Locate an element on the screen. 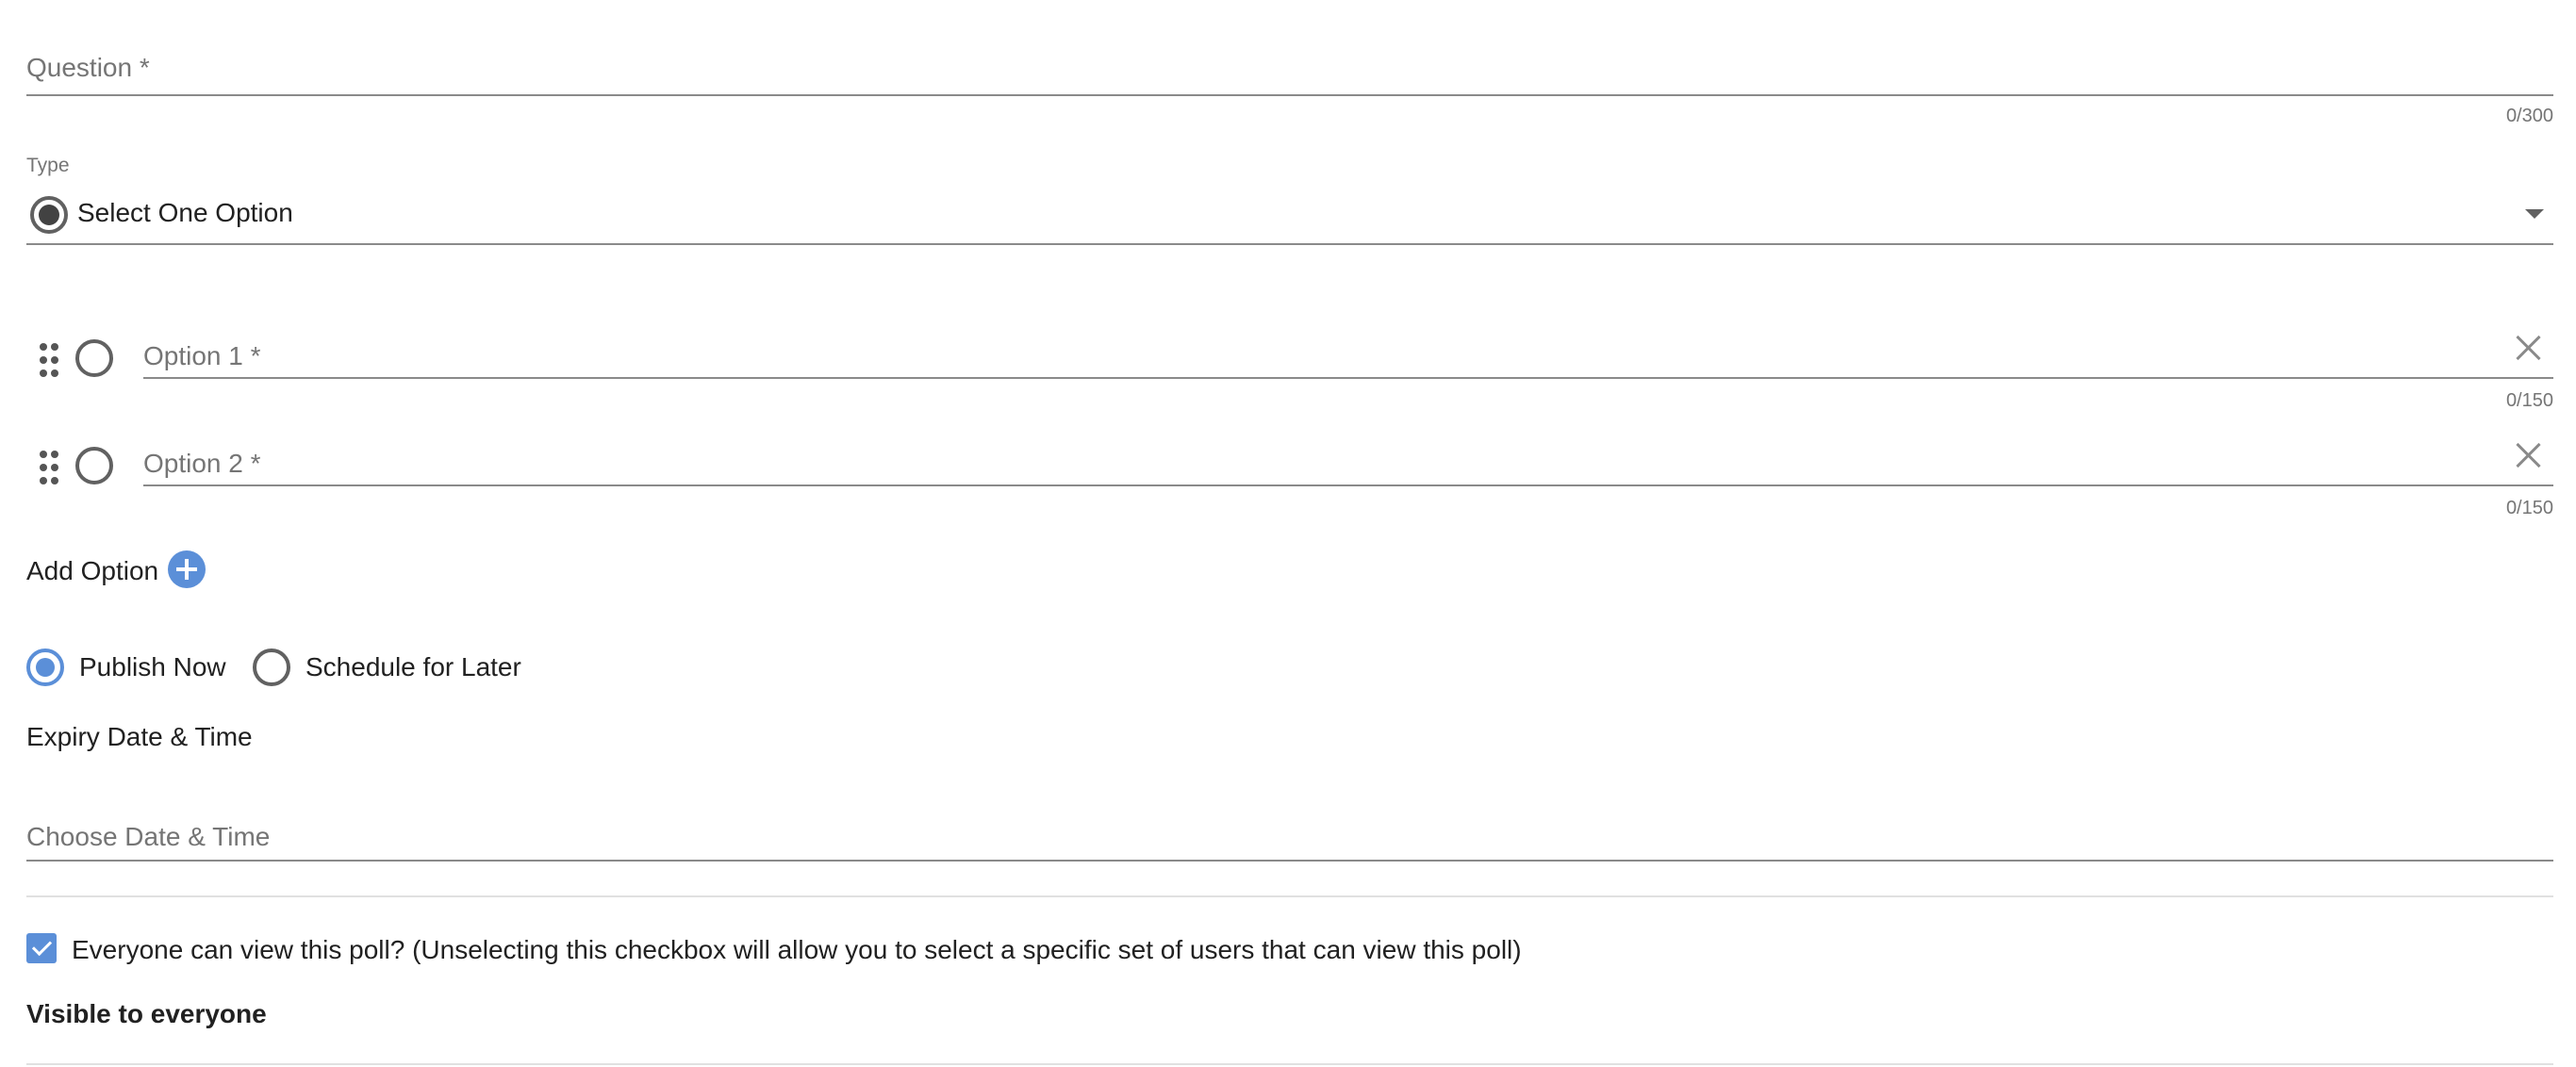 This screenshot has width=2576, height=1067. publish-now-radio: Publish Now is located at coordinates (134, 668).